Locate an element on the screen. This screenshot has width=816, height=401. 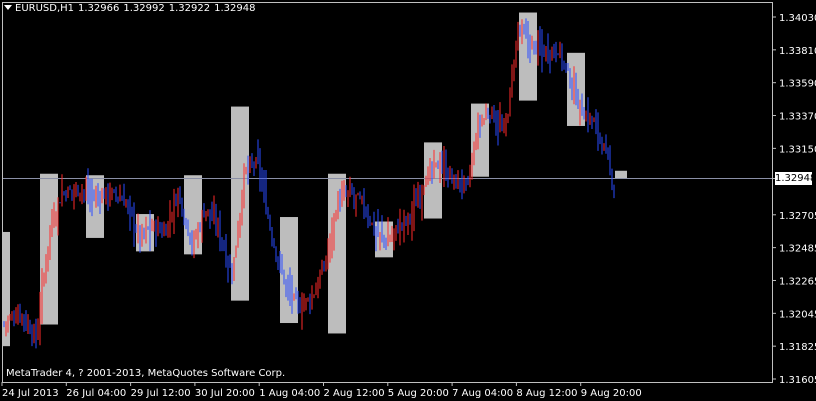
close-value: 1.32948 is located at coordinates (235, 8).